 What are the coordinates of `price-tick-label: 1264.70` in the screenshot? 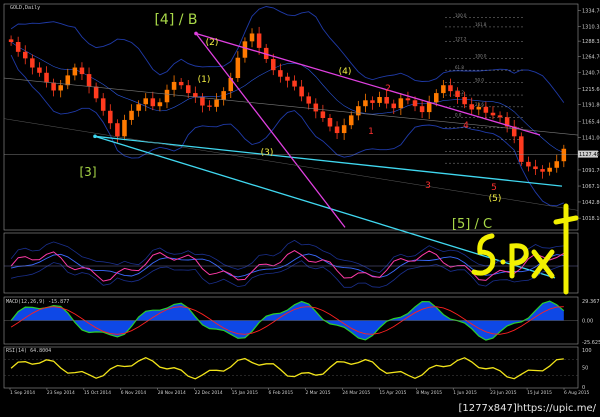 It's located at (591, 58).